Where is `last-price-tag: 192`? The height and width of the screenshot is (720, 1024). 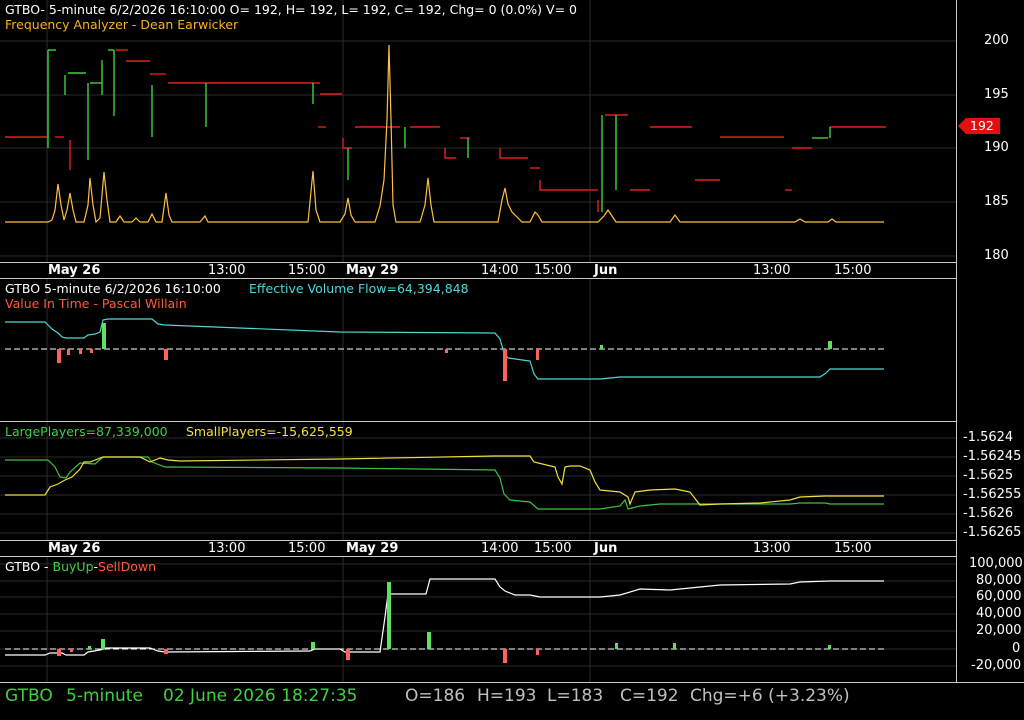 last-price-tag: 192 is located at coordinates (979, 126).